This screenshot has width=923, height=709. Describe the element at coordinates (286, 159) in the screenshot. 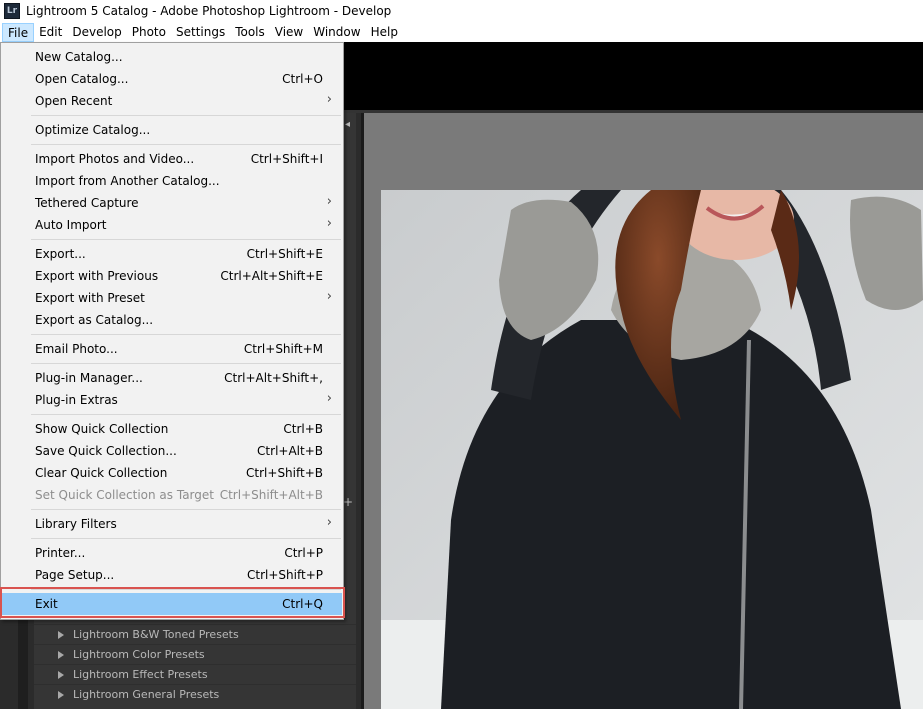

I see `menu-item-shortcut: Ctrl+Shift+I` at that location.